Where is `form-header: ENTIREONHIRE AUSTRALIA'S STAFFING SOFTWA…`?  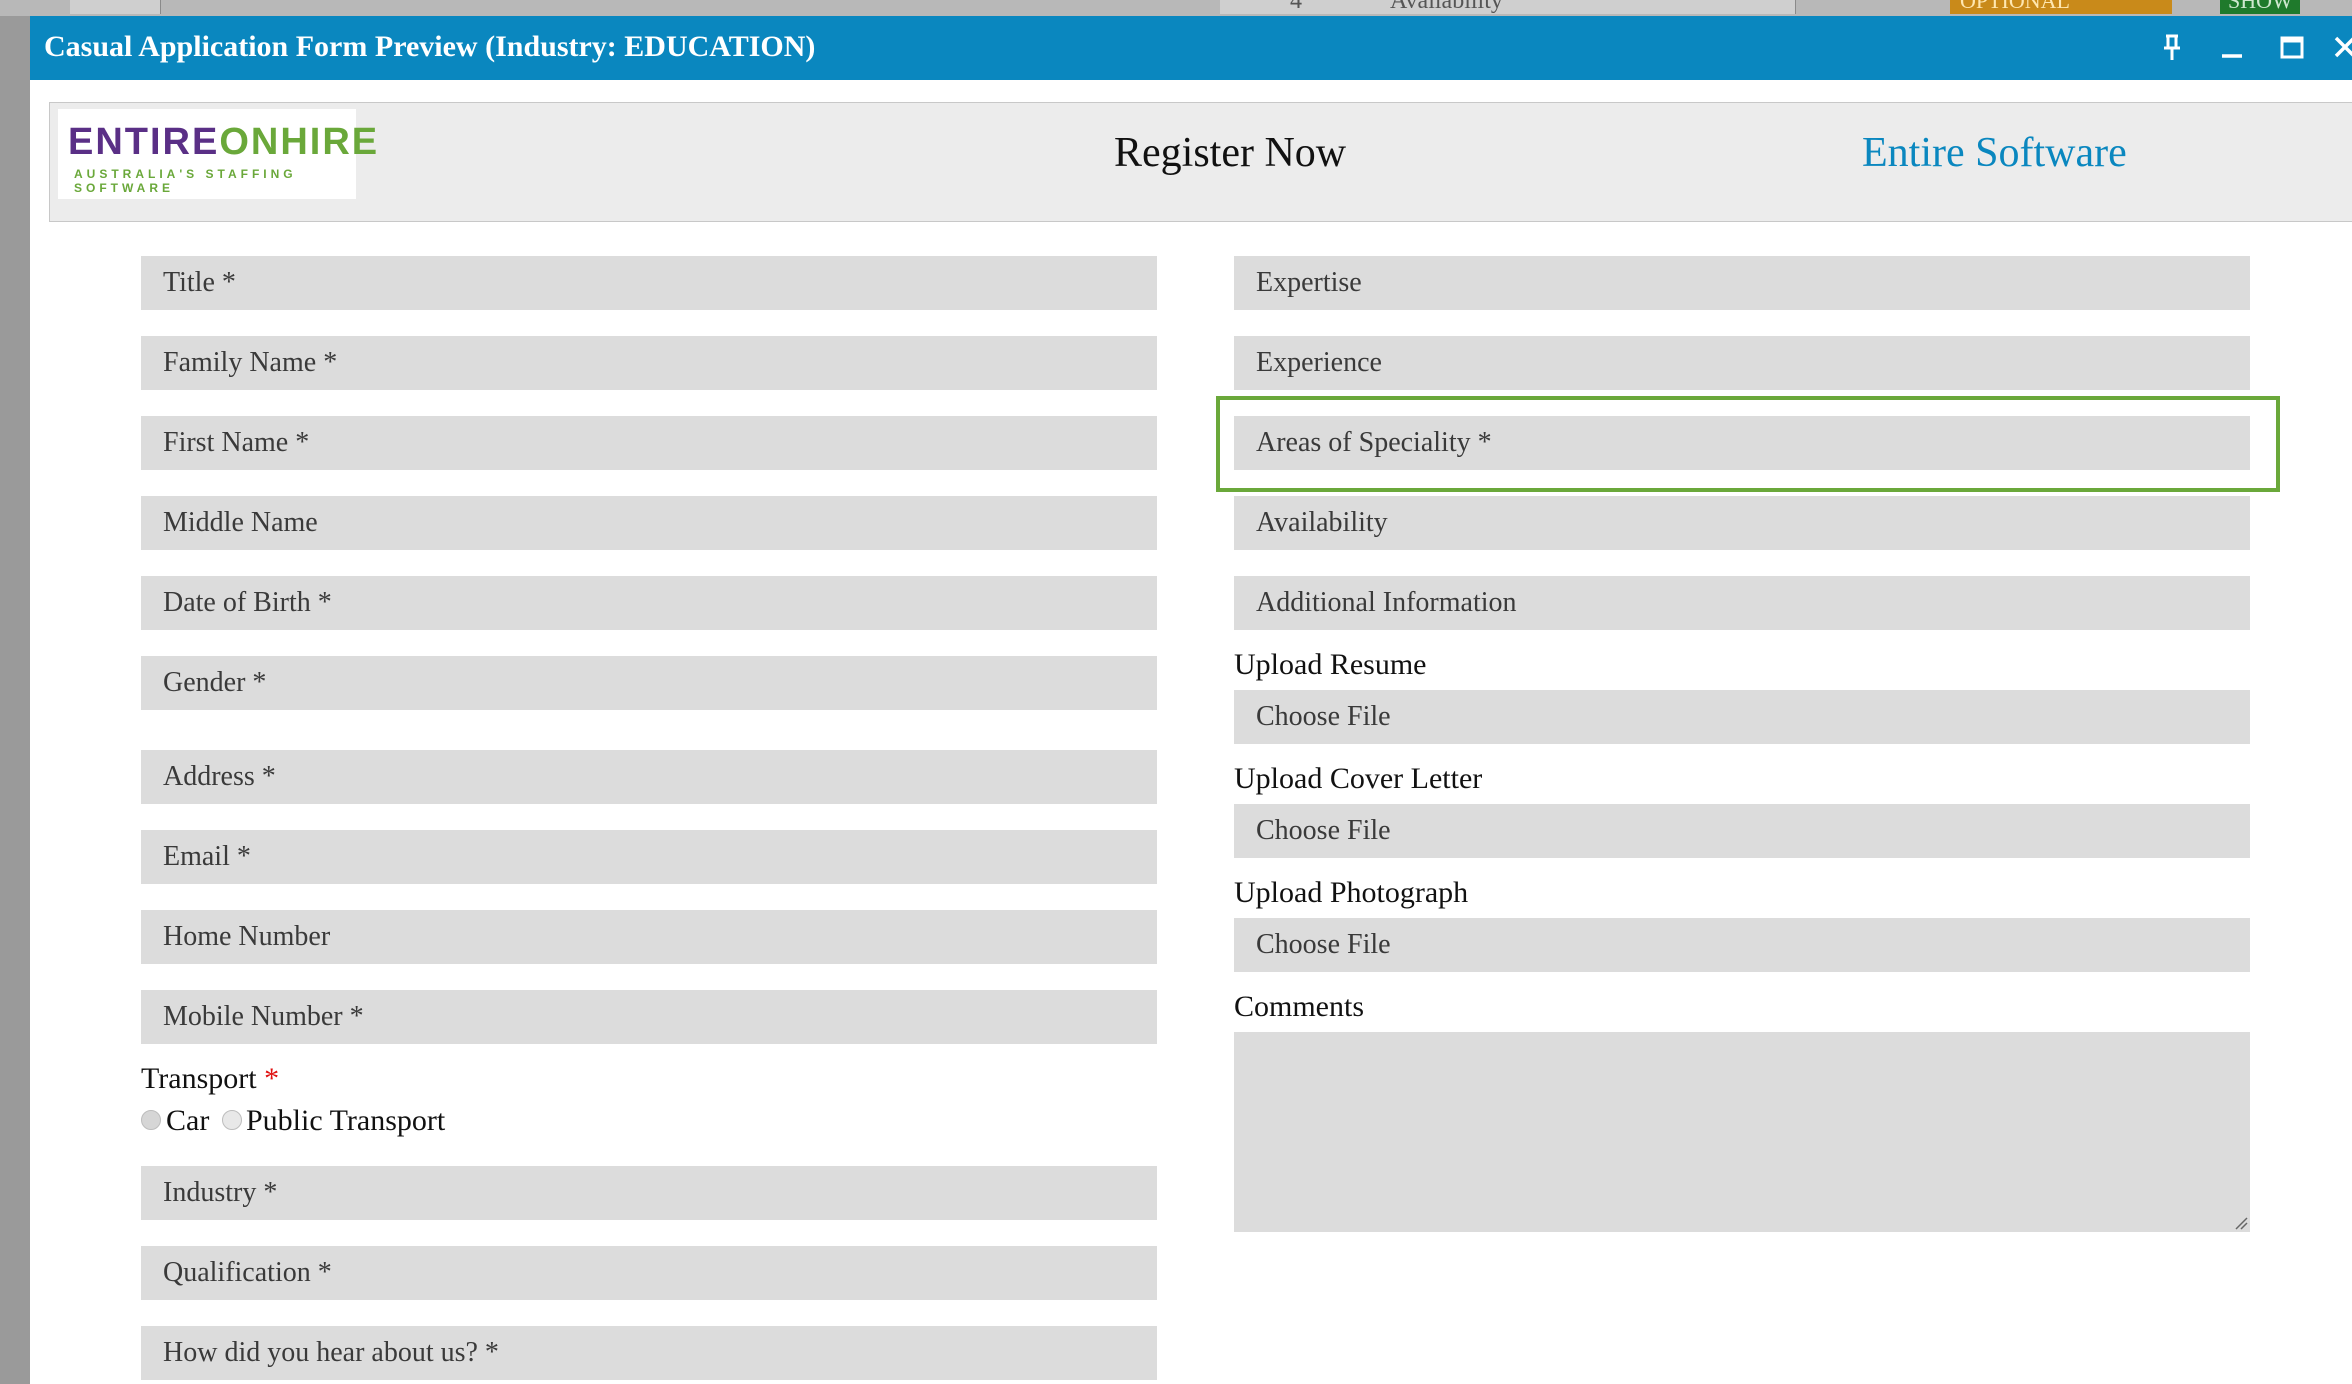
form-header: ENTIREONHIRE AUSTRALIA'S STAFFING SOFTWA… is located at coordinates (1200, 162).